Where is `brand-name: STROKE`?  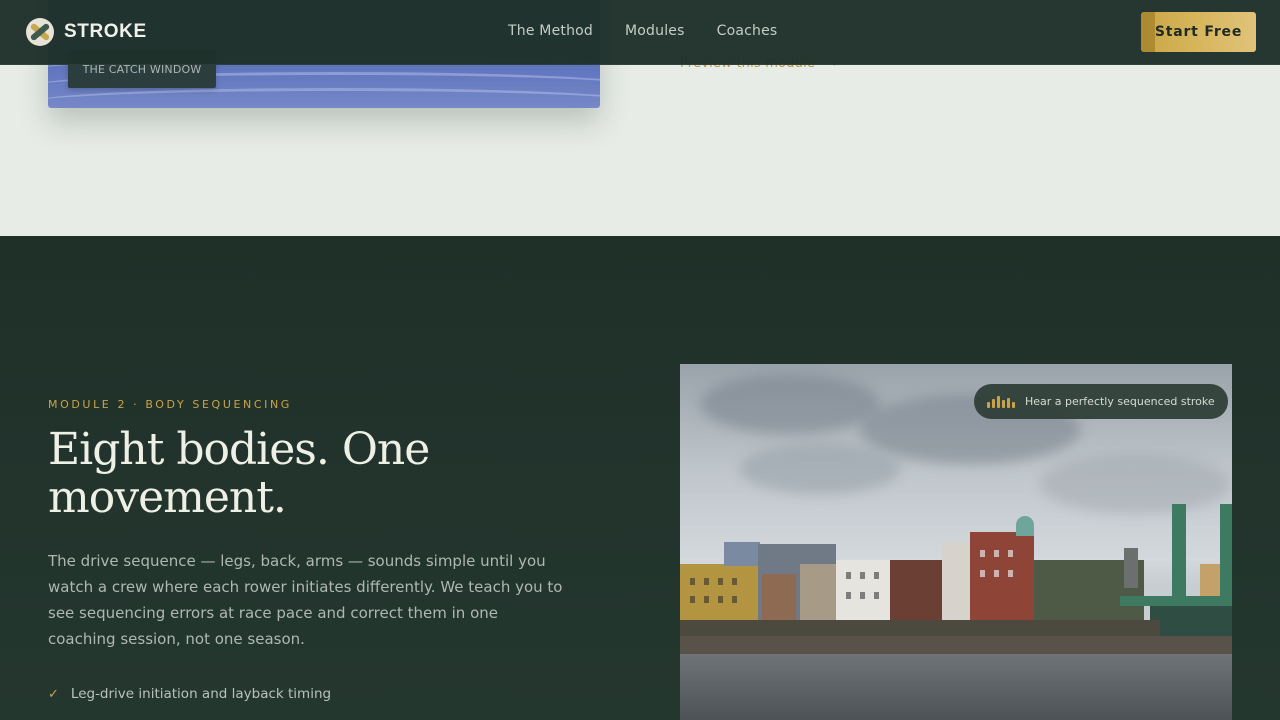
brand-name: STROKE is located at coordinates (105, 31).